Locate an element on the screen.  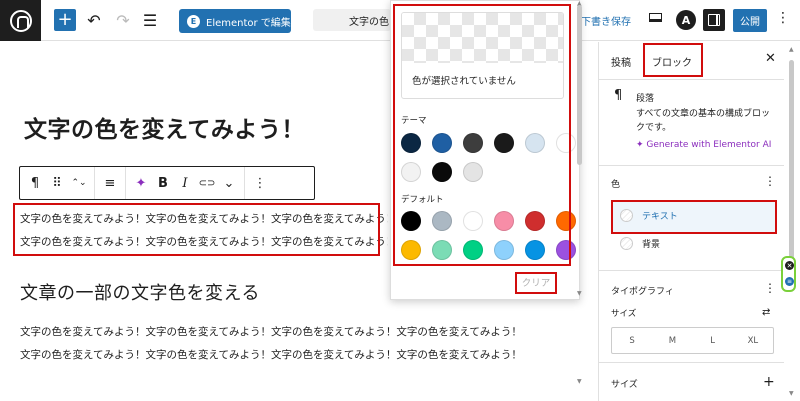
add-size-icon: + is located at coordinates (769, 382).